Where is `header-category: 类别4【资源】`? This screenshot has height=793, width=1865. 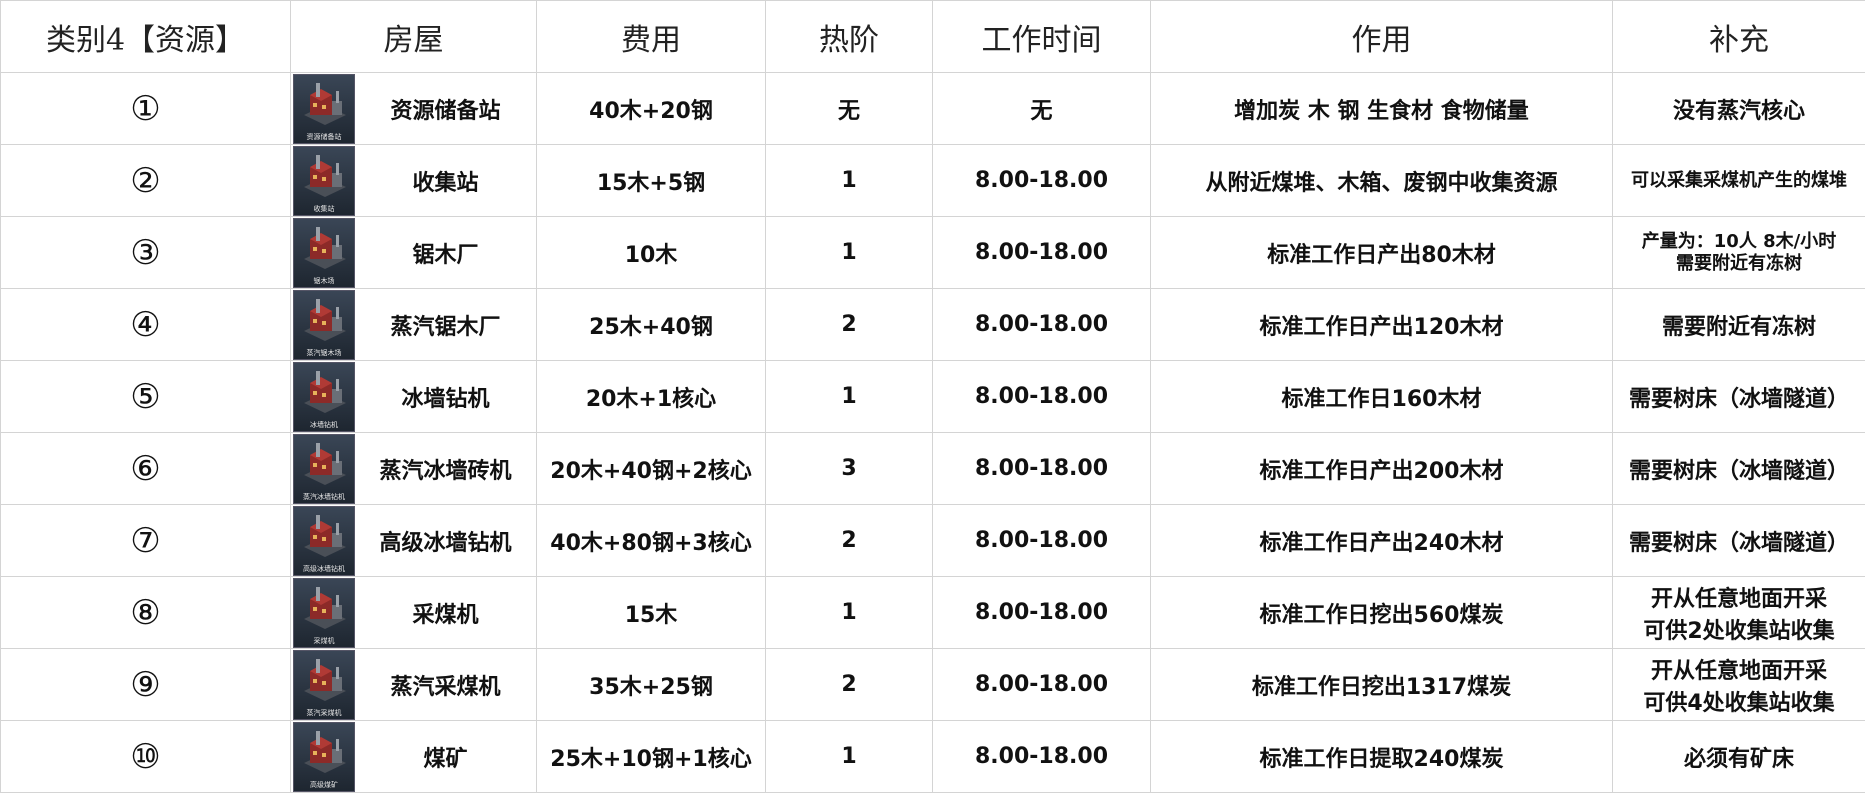
header-category: 类别4【资源】 is located at coordinates (145, 36).